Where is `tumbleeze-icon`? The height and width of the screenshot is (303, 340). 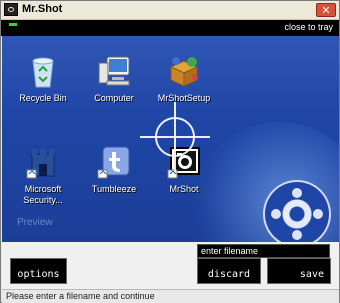 tumbleeze-icon is located at coordinates (113, 162).